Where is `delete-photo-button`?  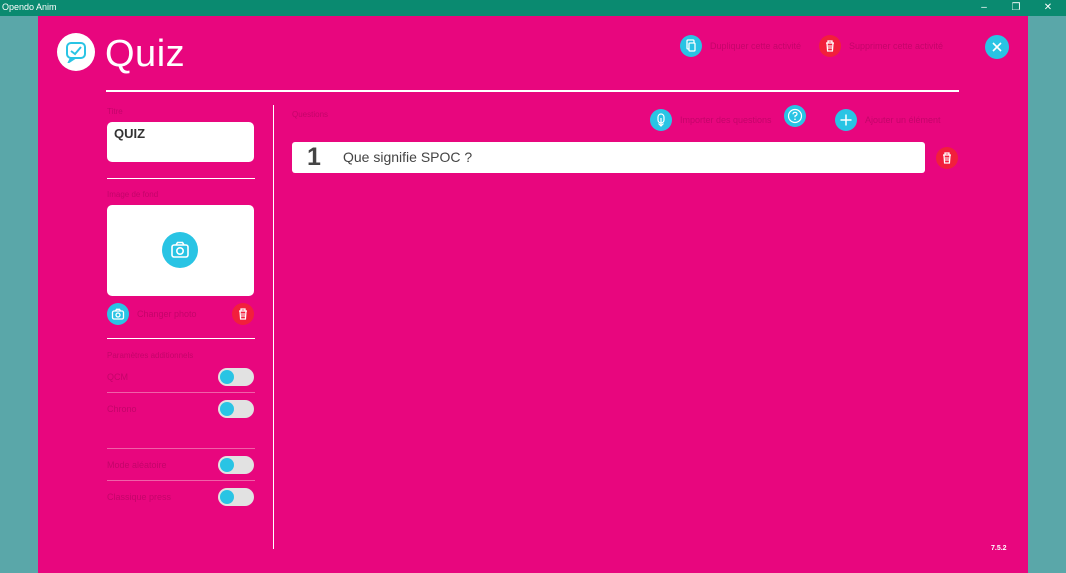
delete-photo-button is located at coordinates (243, 314).